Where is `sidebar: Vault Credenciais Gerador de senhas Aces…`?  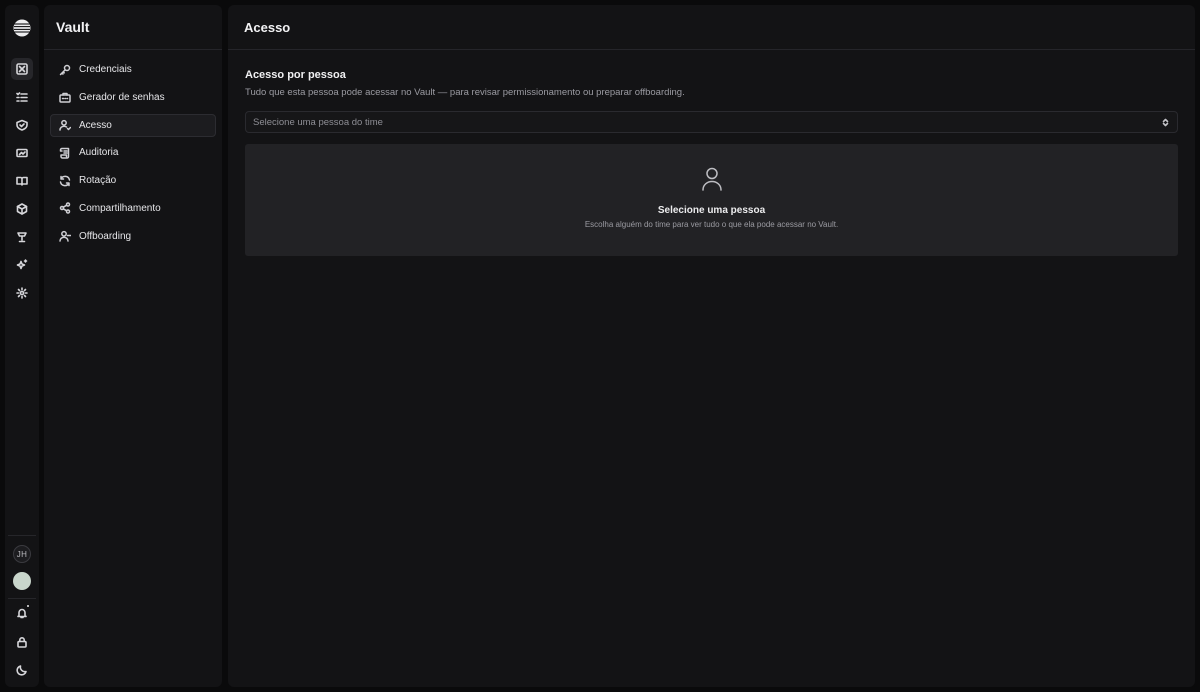 sidebar: Vault Credenciais Gerador de senhas Aces… is located at coordinates (133, 346).